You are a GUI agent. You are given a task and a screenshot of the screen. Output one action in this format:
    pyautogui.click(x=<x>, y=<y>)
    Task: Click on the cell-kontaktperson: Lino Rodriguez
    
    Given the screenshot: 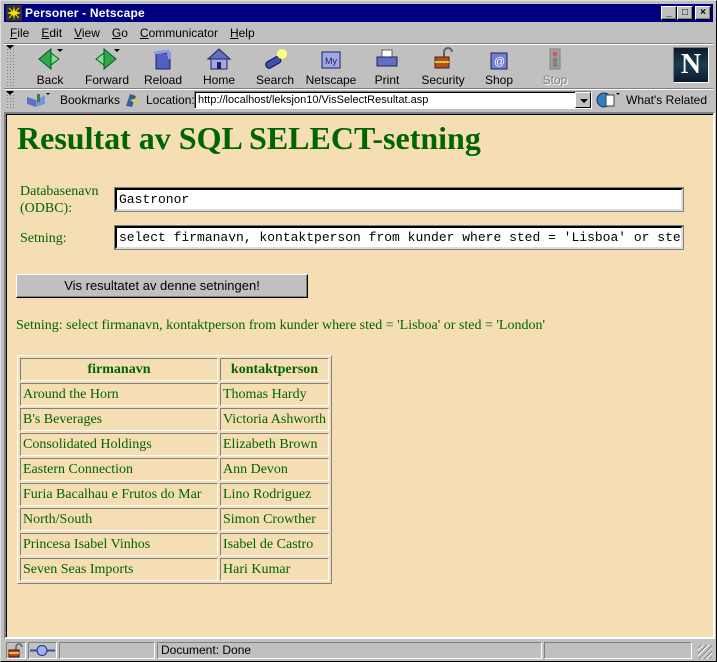 What is the action you would take?
    pyautogui.click(x=274, y=494)
    